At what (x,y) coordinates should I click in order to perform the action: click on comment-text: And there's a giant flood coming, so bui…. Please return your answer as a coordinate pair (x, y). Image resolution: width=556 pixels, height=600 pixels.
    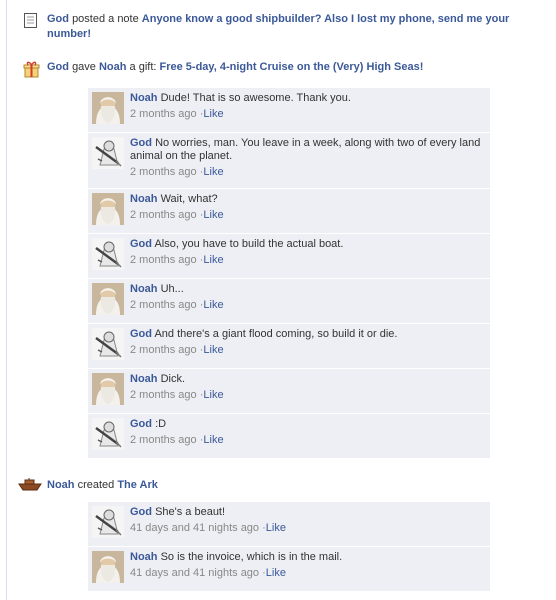
    Looking at the image, I should click on (276, 334).